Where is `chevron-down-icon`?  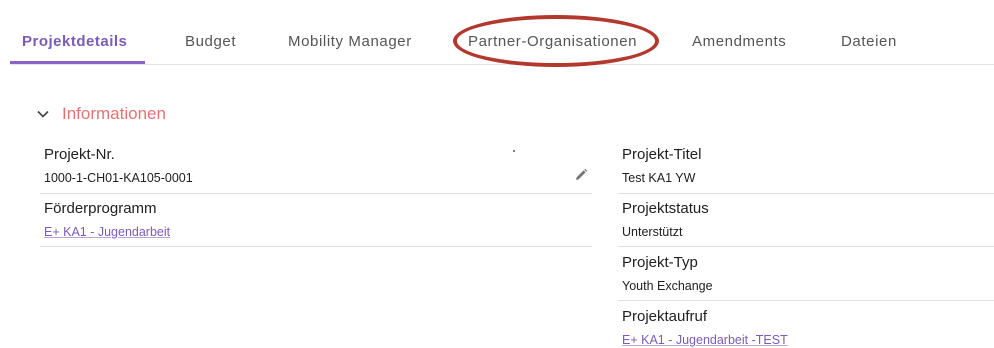
chevron-down-icon is located at coordinates (43, 114).